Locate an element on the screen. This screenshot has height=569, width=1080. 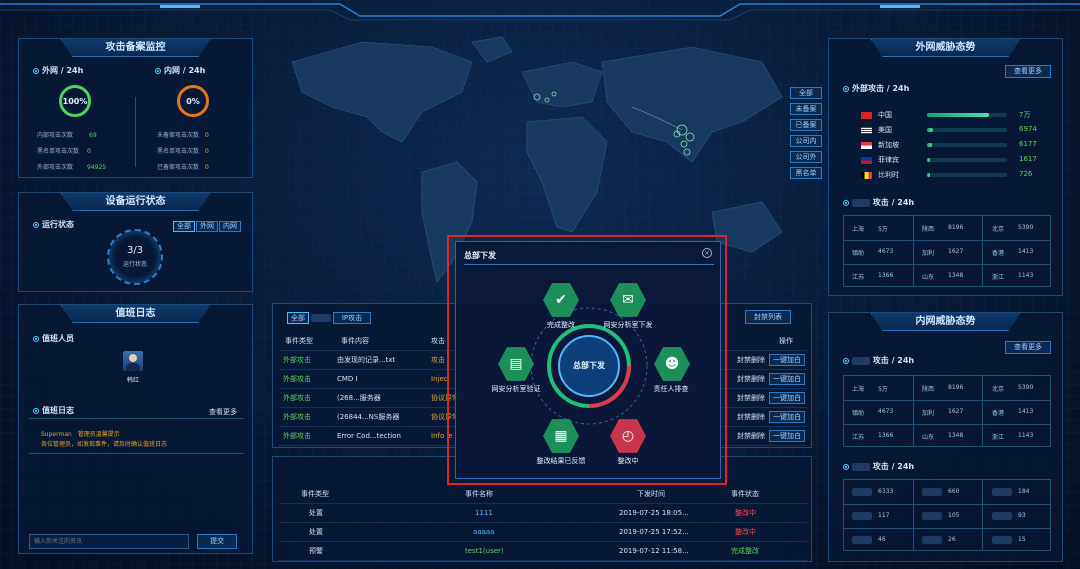
cell-attack: Injec is located at coordinates (439, 379).